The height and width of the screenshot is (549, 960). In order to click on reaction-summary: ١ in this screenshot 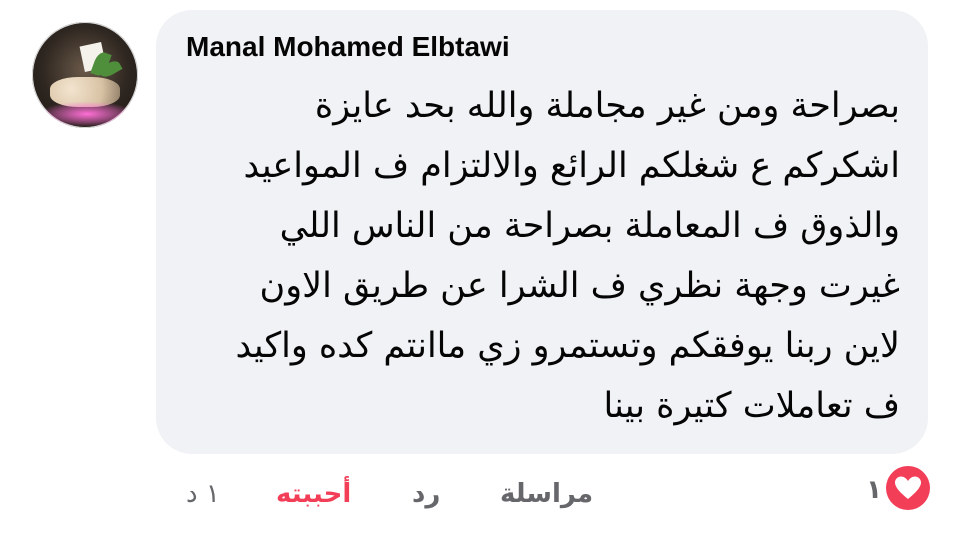, I will do `click(882, 490)`.